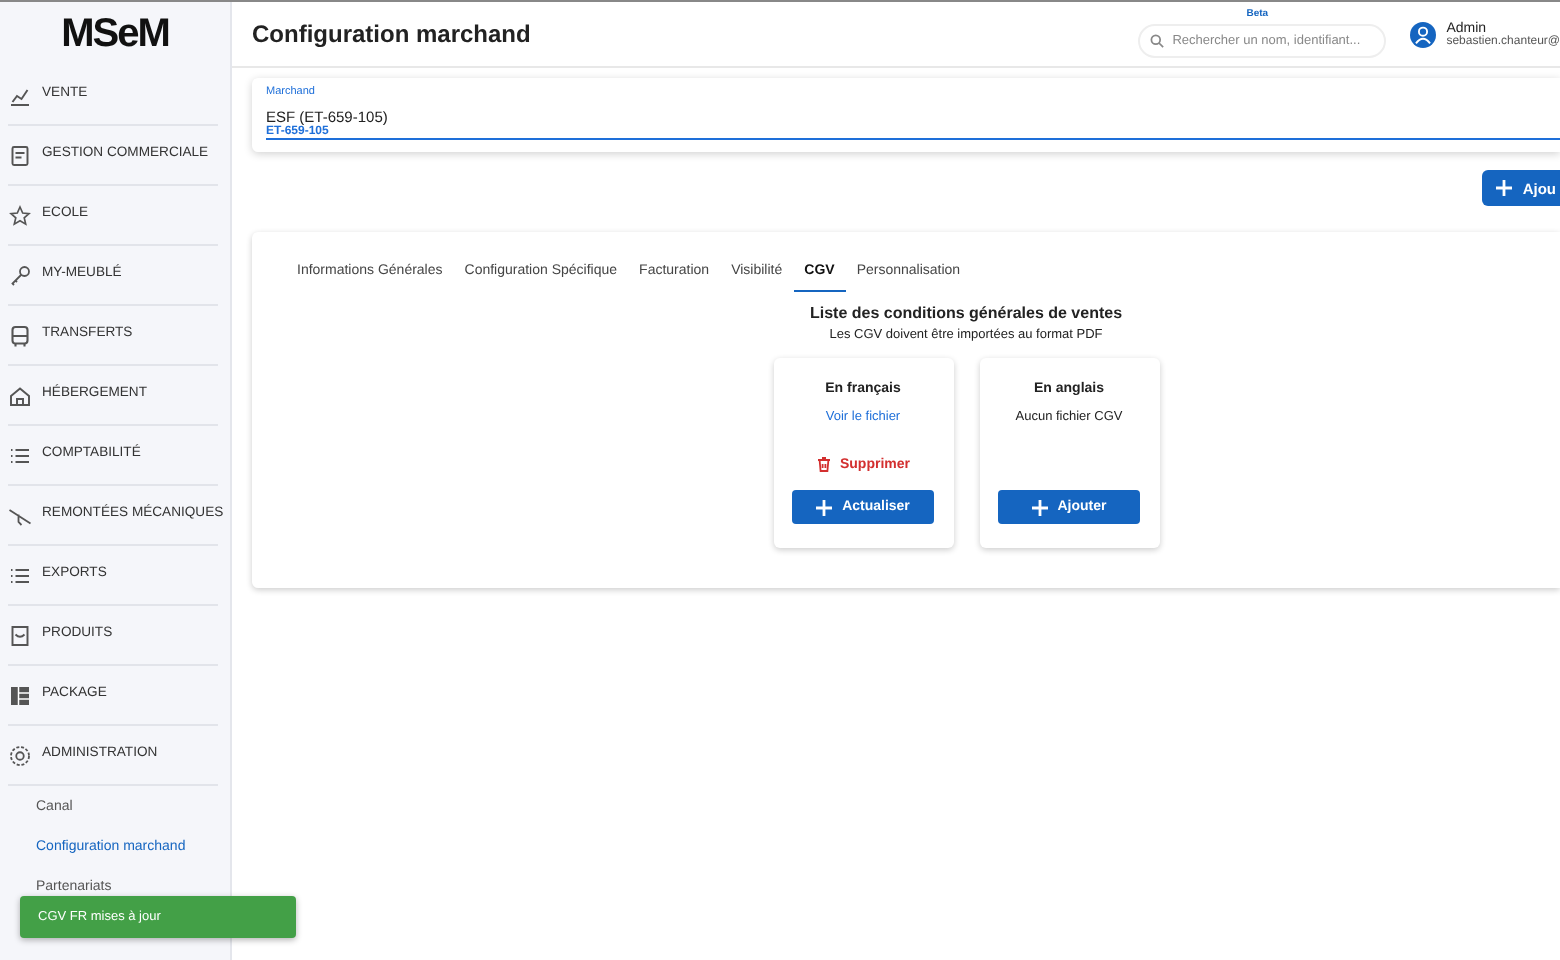  I want to click on settings-icon, so click(20, 755).